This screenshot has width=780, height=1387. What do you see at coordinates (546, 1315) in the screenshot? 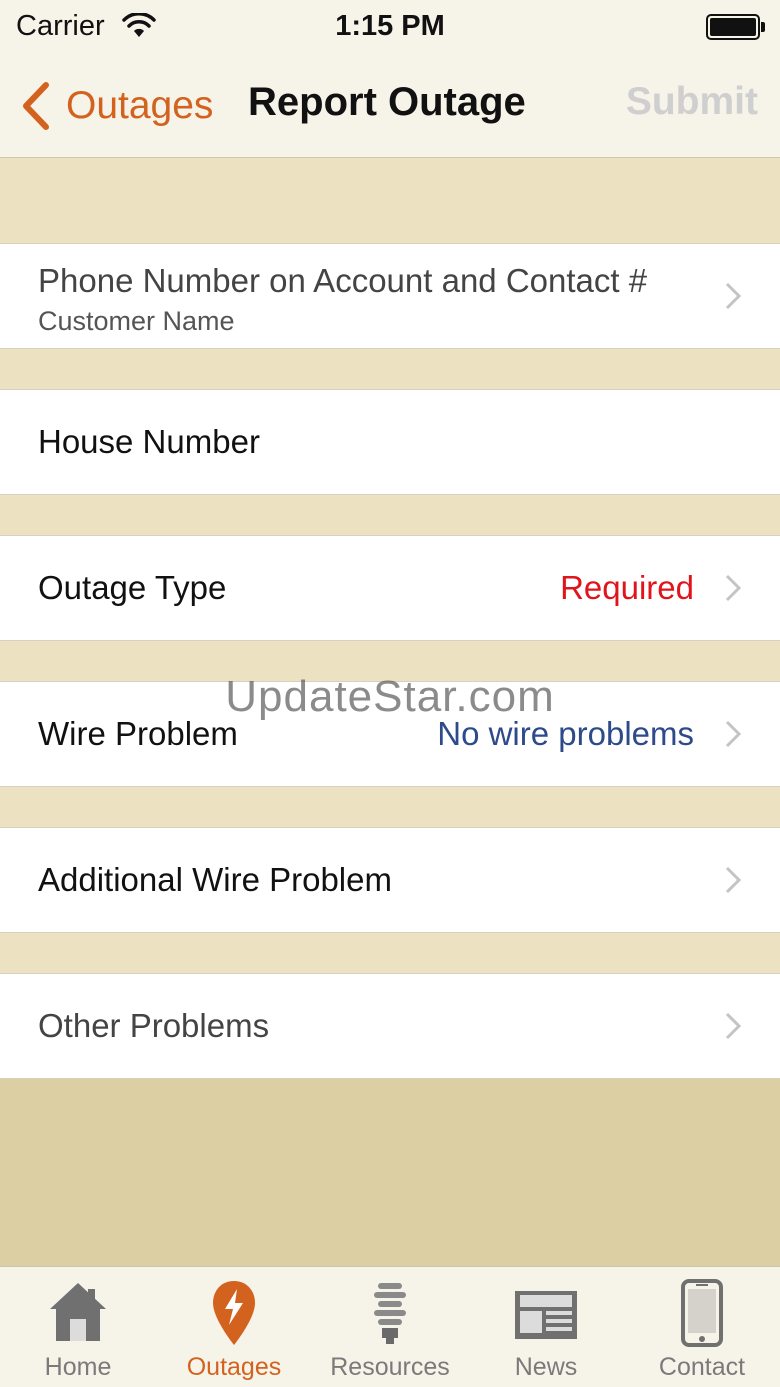
I see `newspaper-icon` at bounding box center [546, 1315].